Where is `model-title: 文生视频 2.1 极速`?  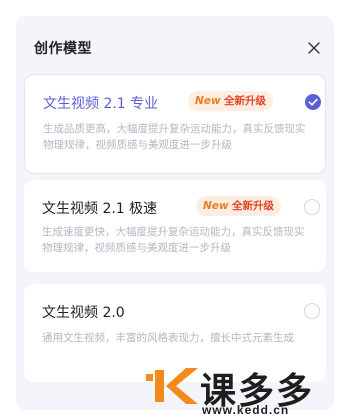
model-title: 文生视频 2.1 极速 is located at coordinates (100, 209).